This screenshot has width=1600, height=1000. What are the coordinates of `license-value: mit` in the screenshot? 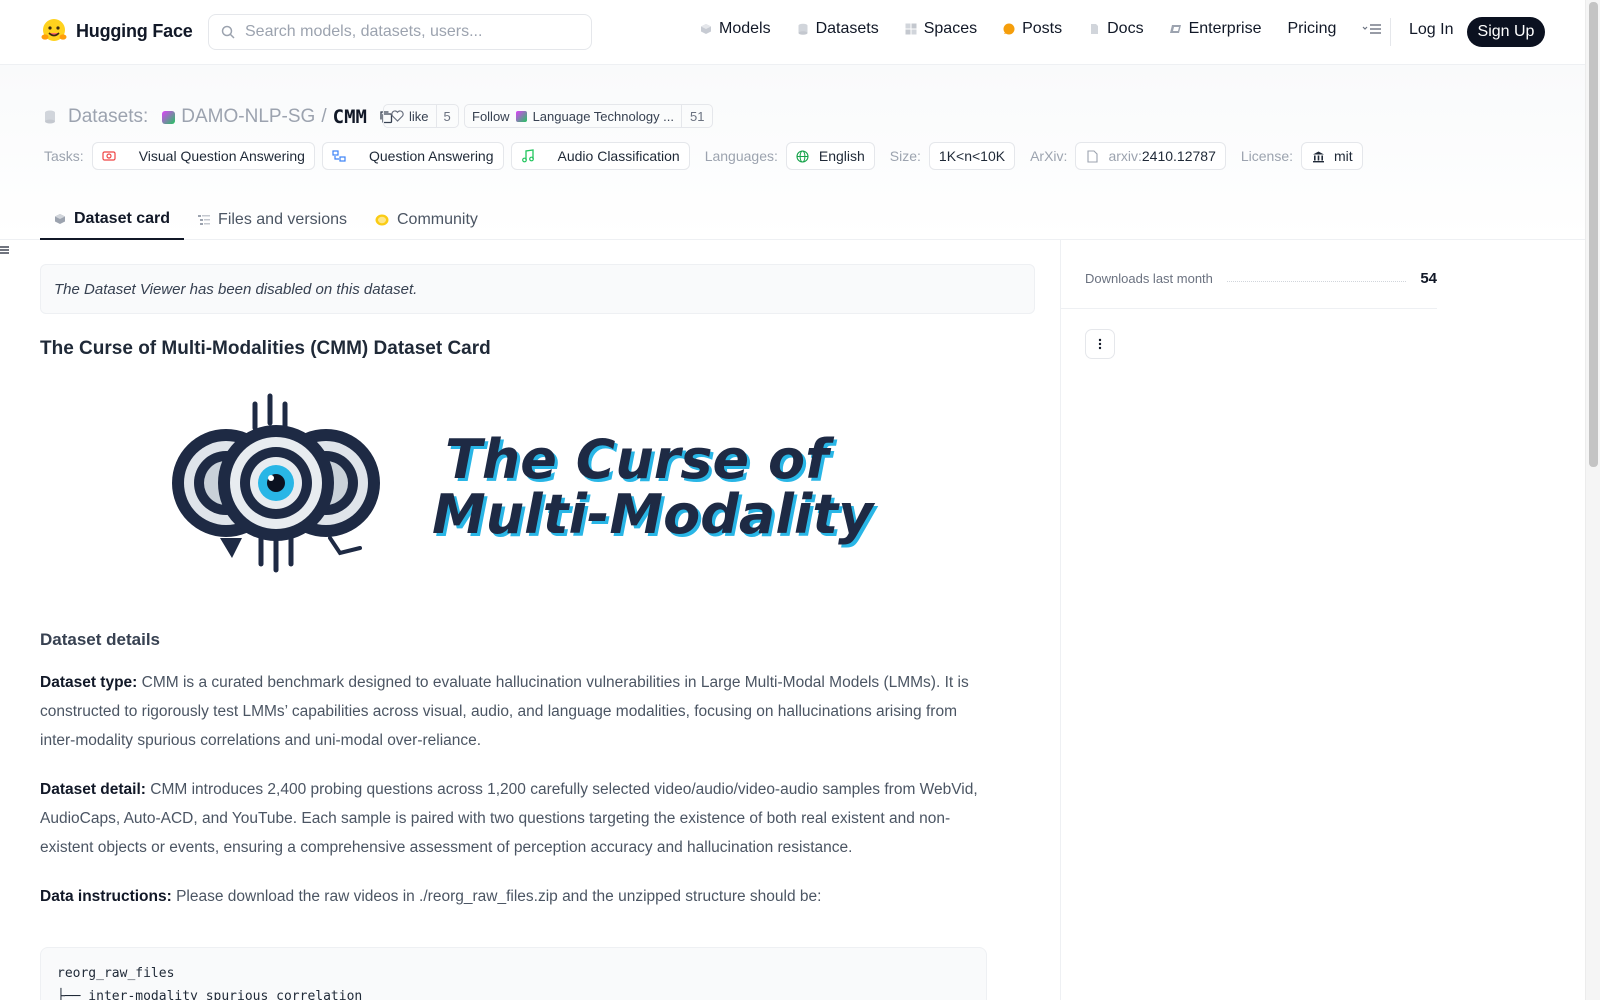 It's located at (1343, 156).